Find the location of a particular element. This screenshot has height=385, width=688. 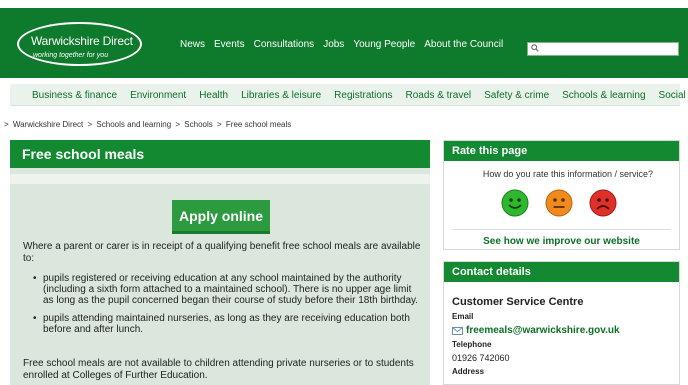

section-nav-environment: Environment is located at coordinates (158, 95).